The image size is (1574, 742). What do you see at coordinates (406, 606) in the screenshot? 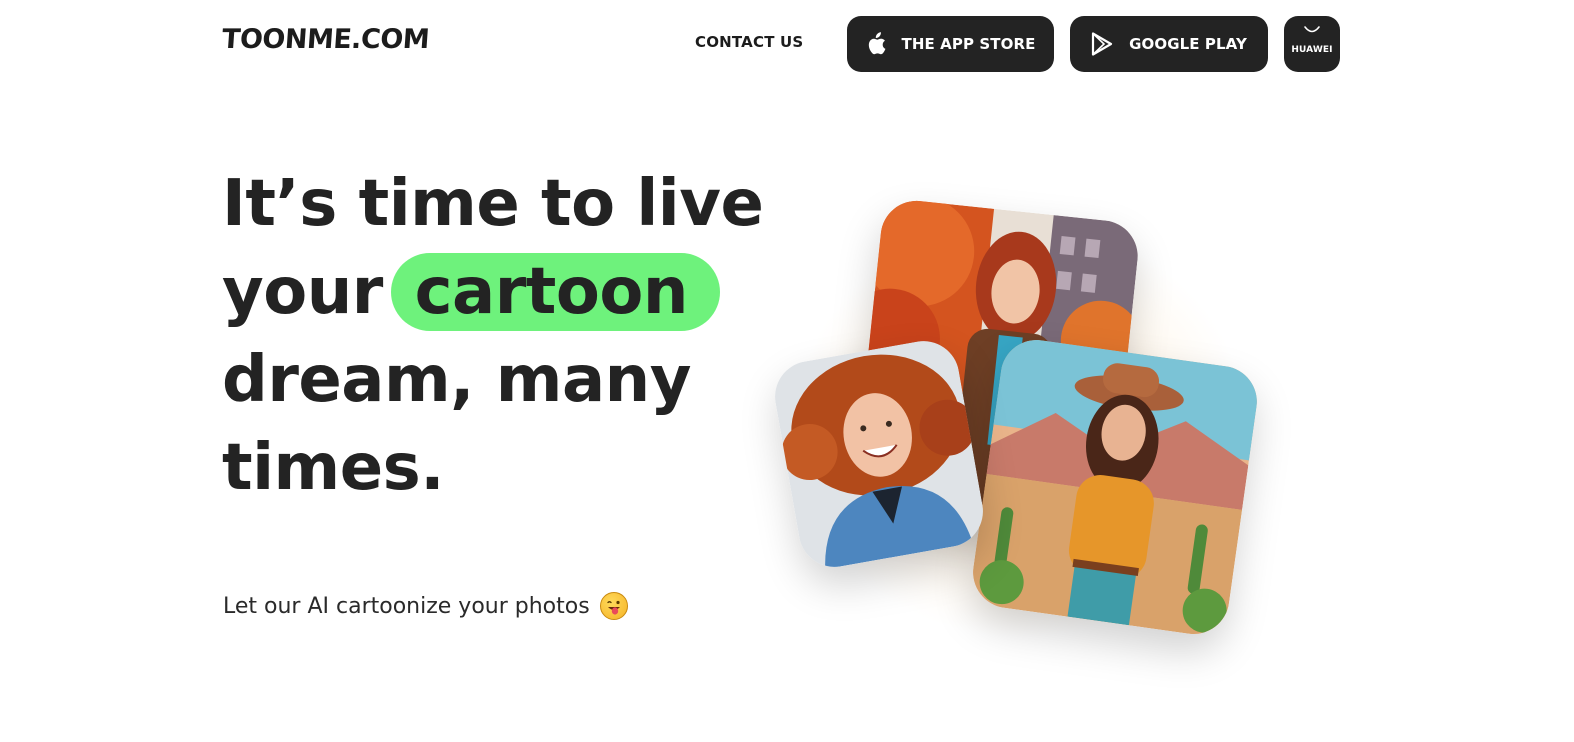
I see `hero-subtitle-text: Let our AI cartoonize your photos` at bounding box center [406, 606].